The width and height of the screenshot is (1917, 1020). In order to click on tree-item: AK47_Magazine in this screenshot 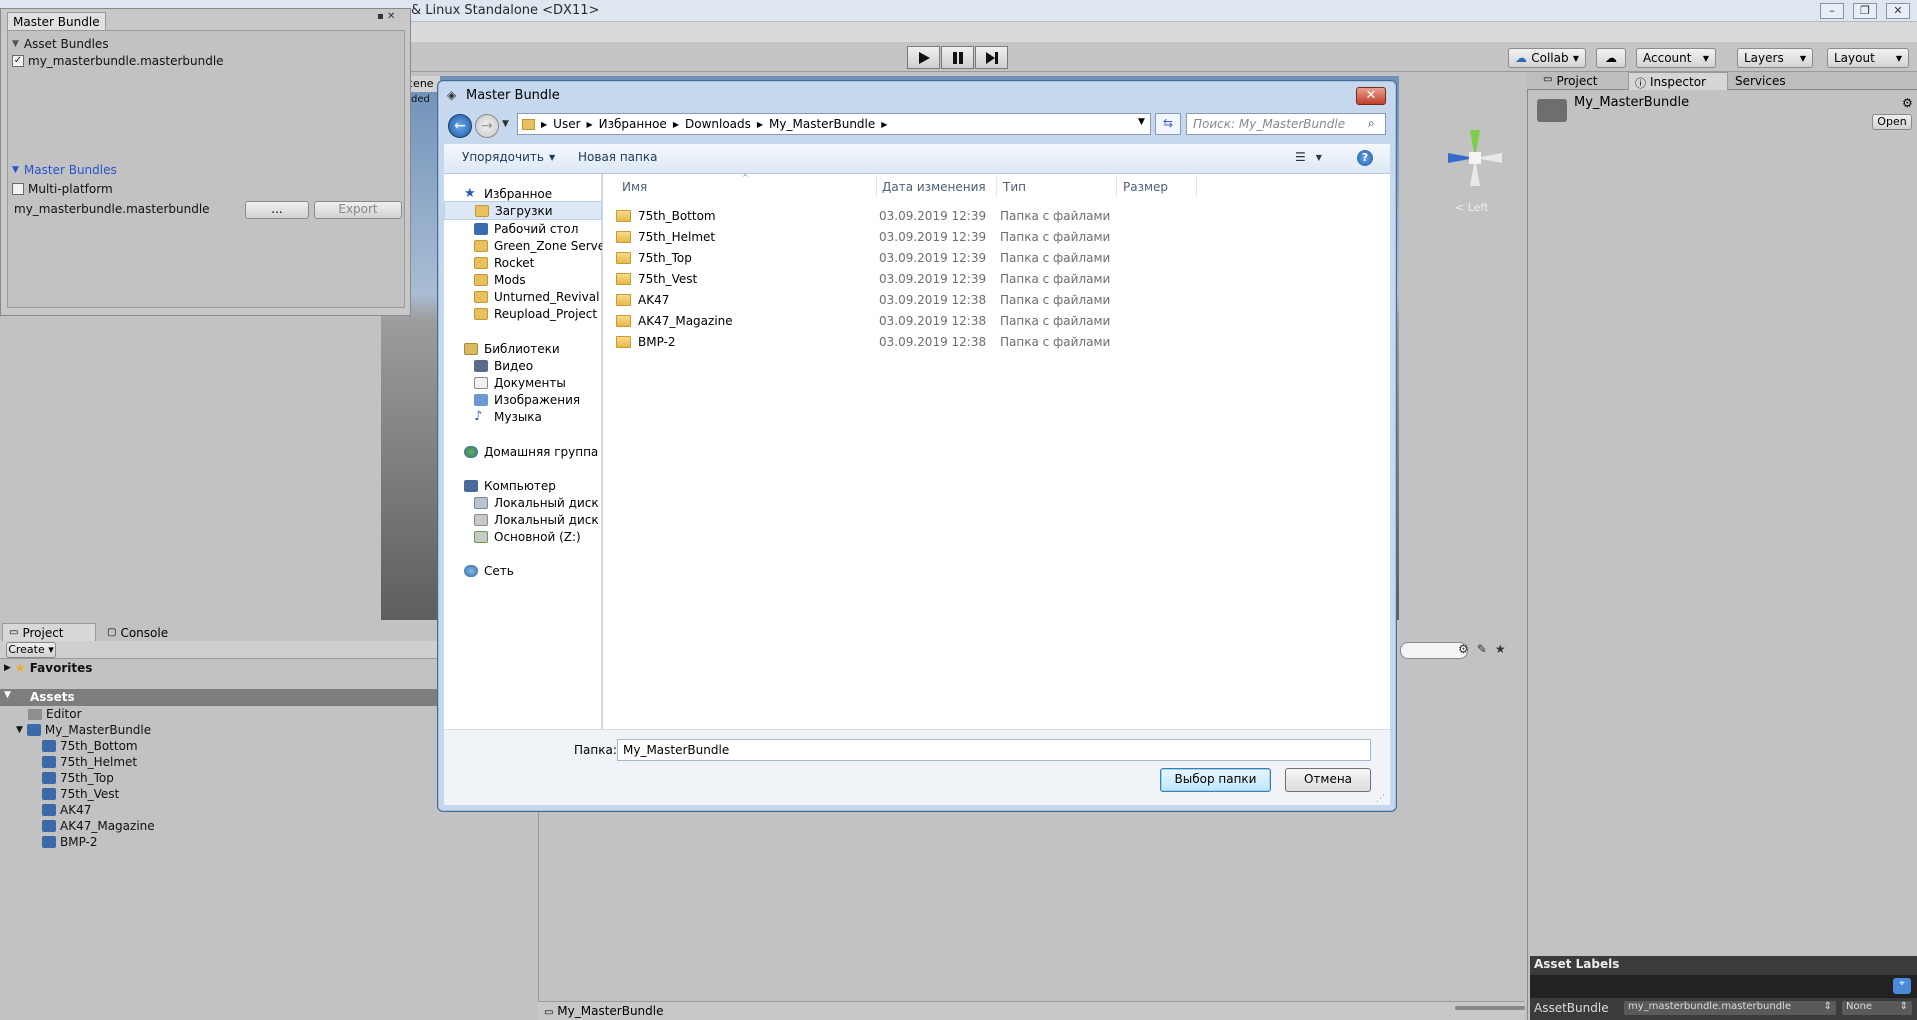, I will do `click(98, 826)`.